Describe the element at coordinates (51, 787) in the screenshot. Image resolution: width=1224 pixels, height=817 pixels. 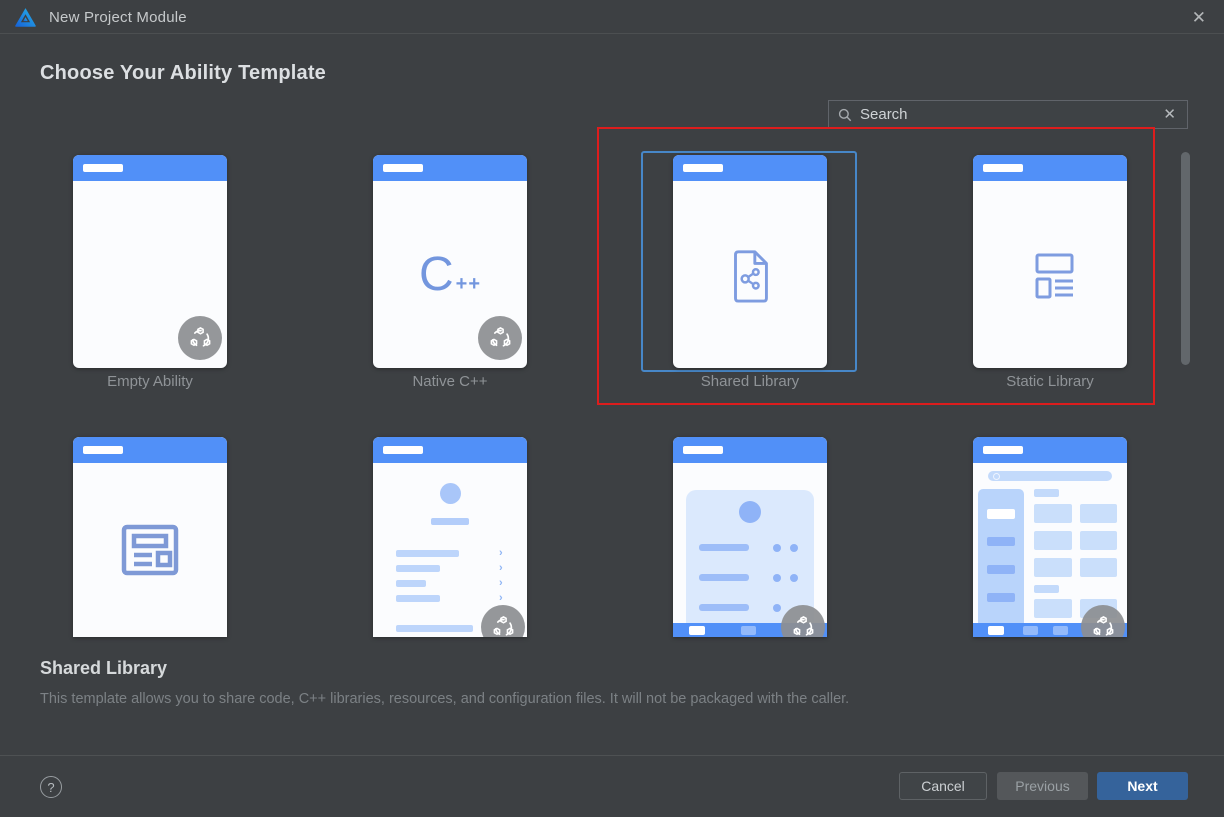
I see `help-icon: ?` at that location.